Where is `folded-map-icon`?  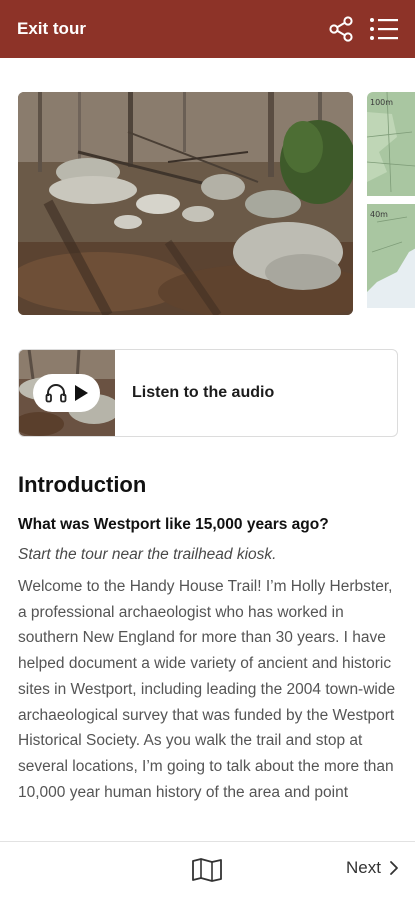 folded-map-icon is located at coordinates (207, 870).